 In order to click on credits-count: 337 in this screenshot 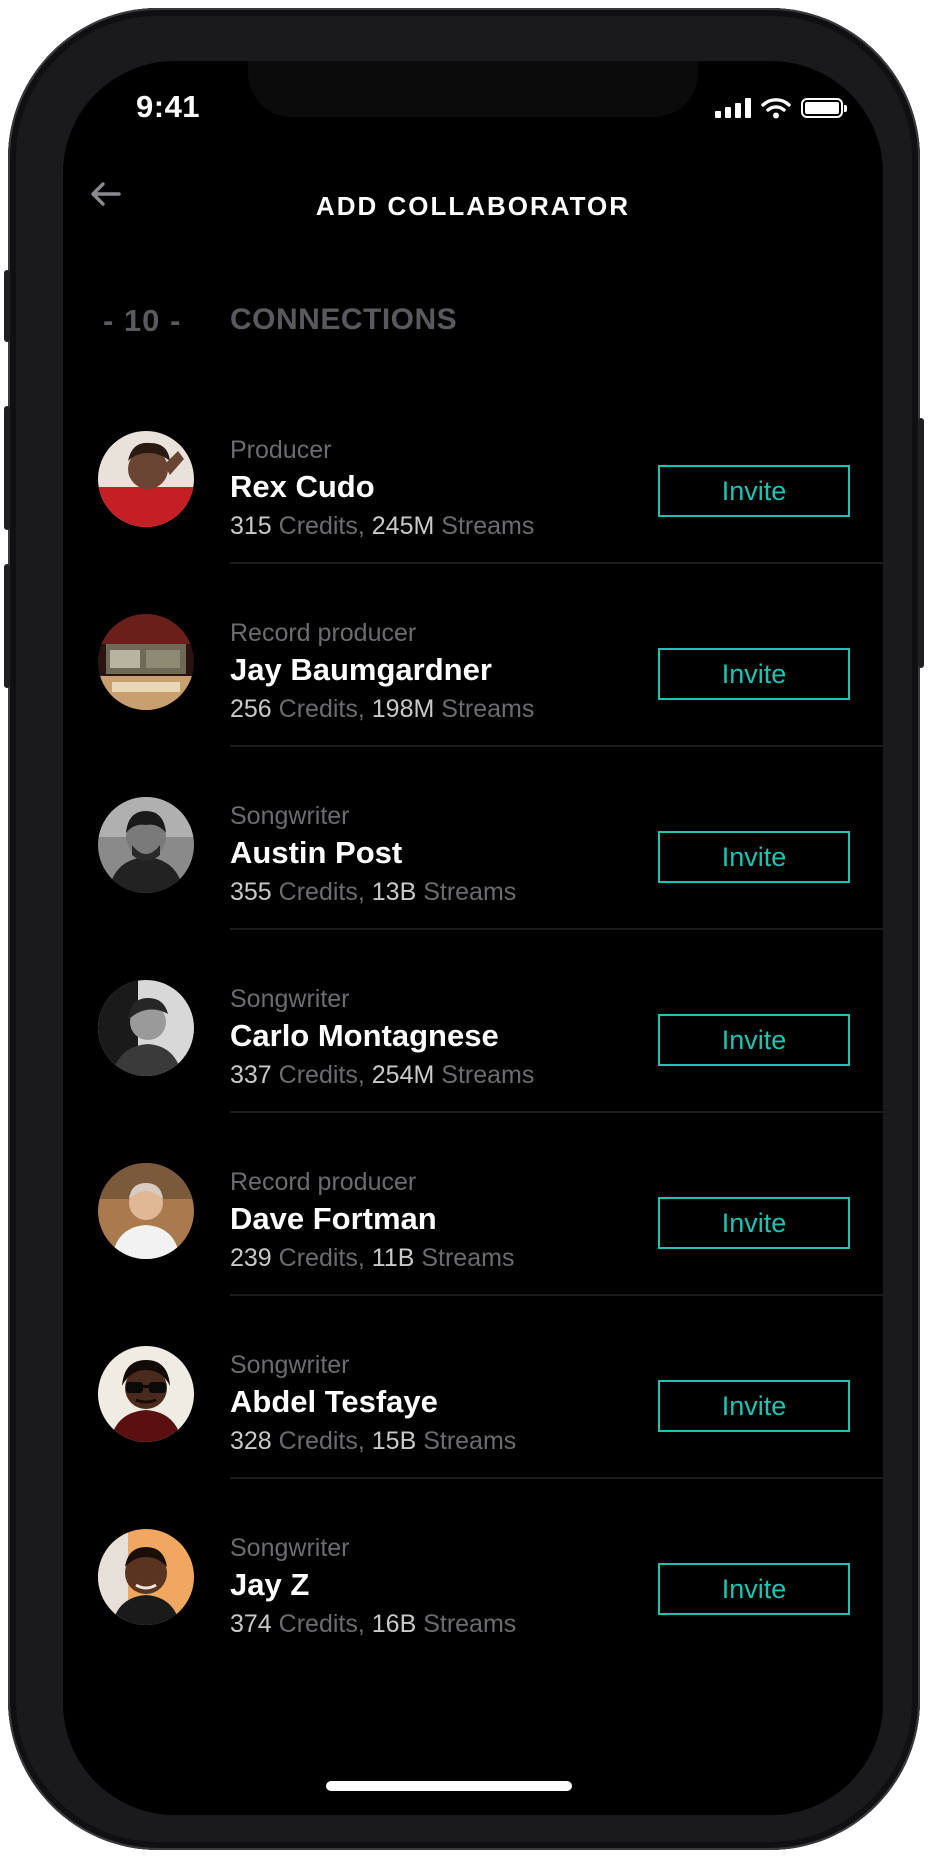, I will do `click(251, 1075)`.